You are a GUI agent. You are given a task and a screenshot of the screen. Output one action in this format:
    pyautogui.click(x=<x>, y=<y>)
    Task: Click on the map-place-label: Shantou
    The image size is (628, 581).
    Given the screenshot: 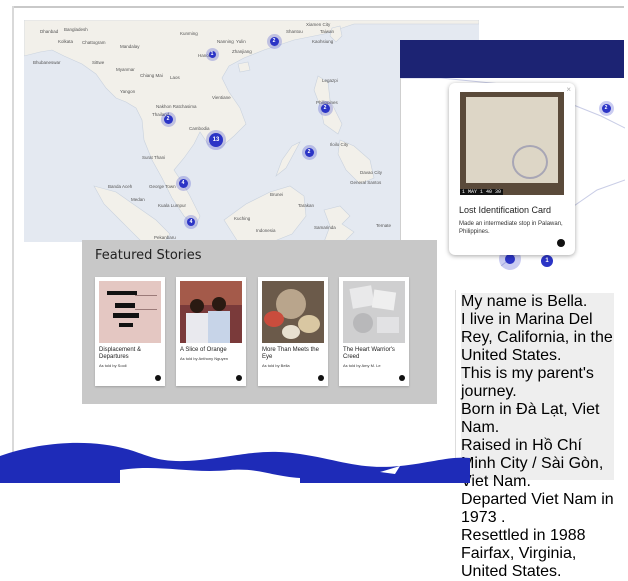 What is the action you would take?
    pyautogui.click(x=294, y=31)
    